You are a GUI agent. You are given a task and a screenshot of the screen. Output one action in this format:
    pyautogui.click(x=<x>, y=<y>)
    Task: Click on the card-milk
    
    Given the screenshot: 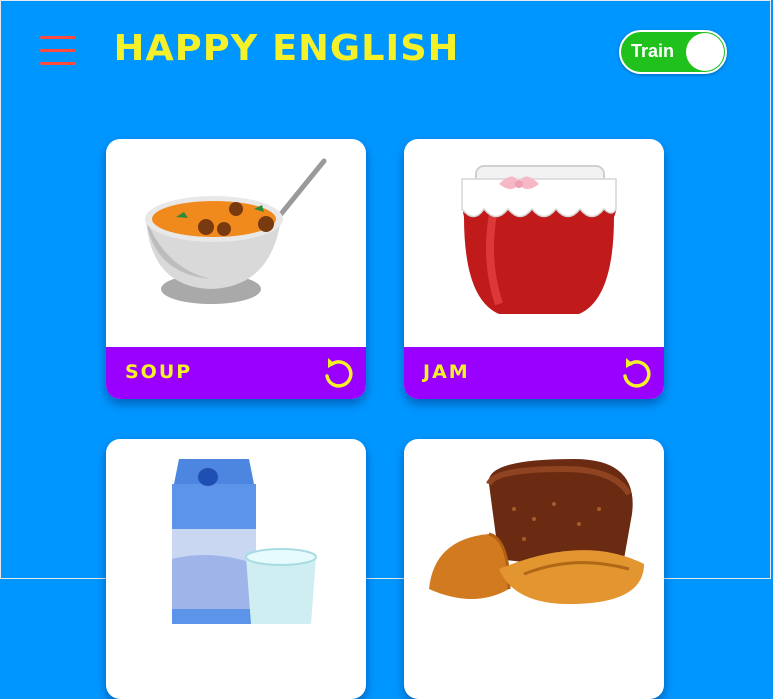 What is the action you would take?
    pyautogui.click(x=236, y=569)
    